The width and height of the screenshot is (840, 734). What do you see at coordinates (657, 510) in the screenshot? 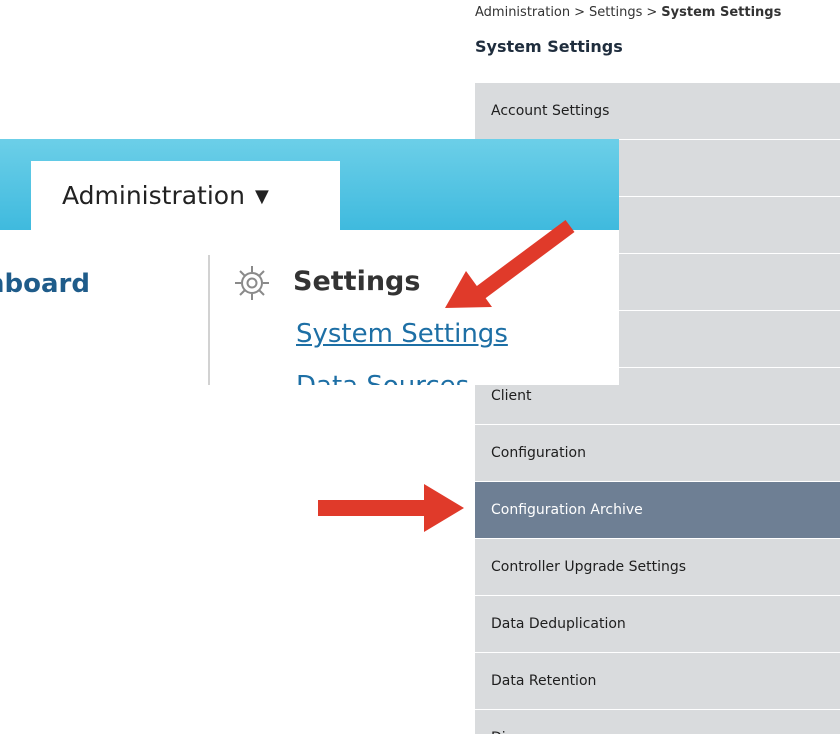
I see `menu-item-configuration-archive: Configuration Archive` at bounding box center [657, 510].